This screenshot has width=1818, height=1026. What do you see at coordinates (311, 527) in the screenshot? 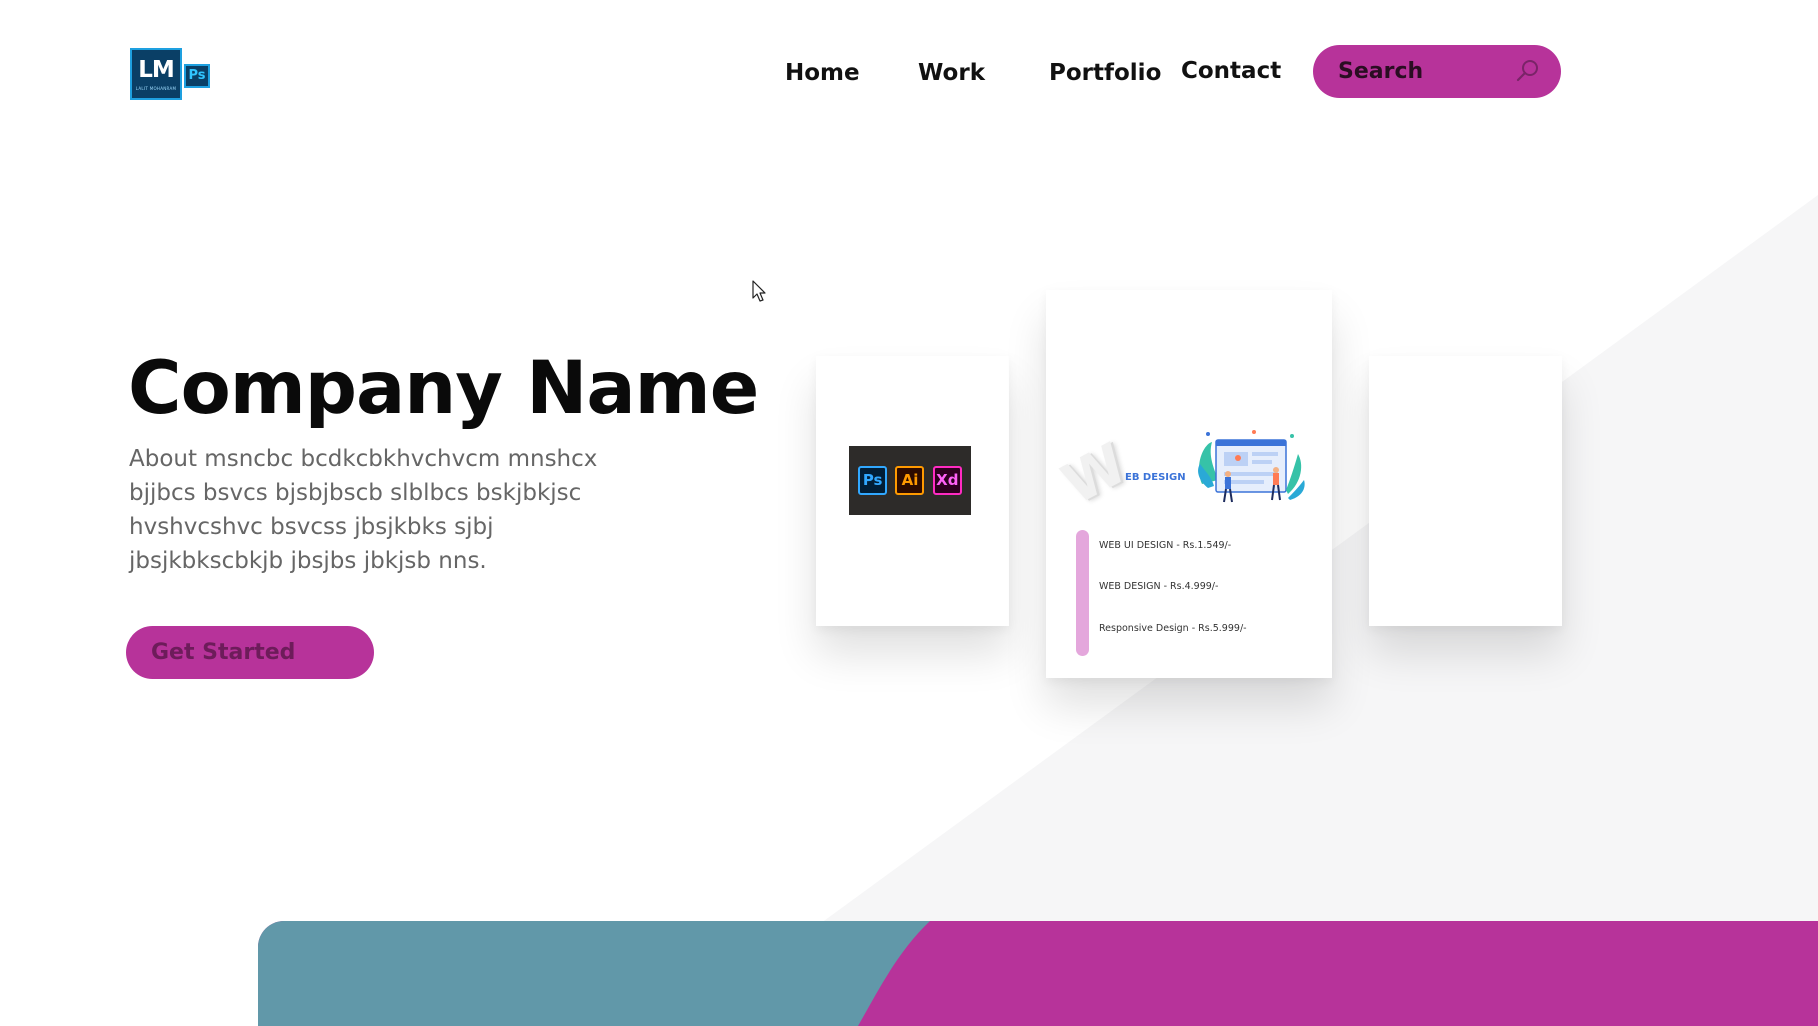
I see `about-line: hvshvcshvc bsvcss jbsjkbks sjbj` at bounding box center [311, 527].